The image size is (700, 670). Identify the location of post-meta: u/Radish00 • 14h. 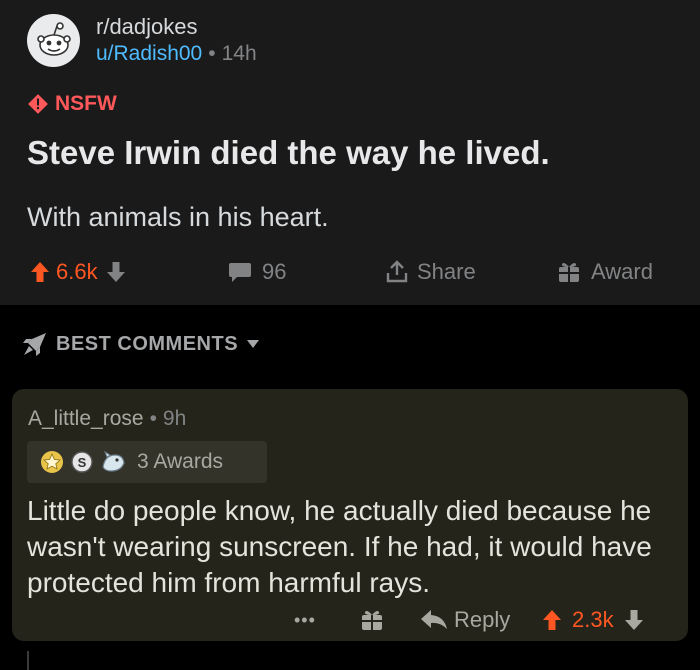
(176, 54).